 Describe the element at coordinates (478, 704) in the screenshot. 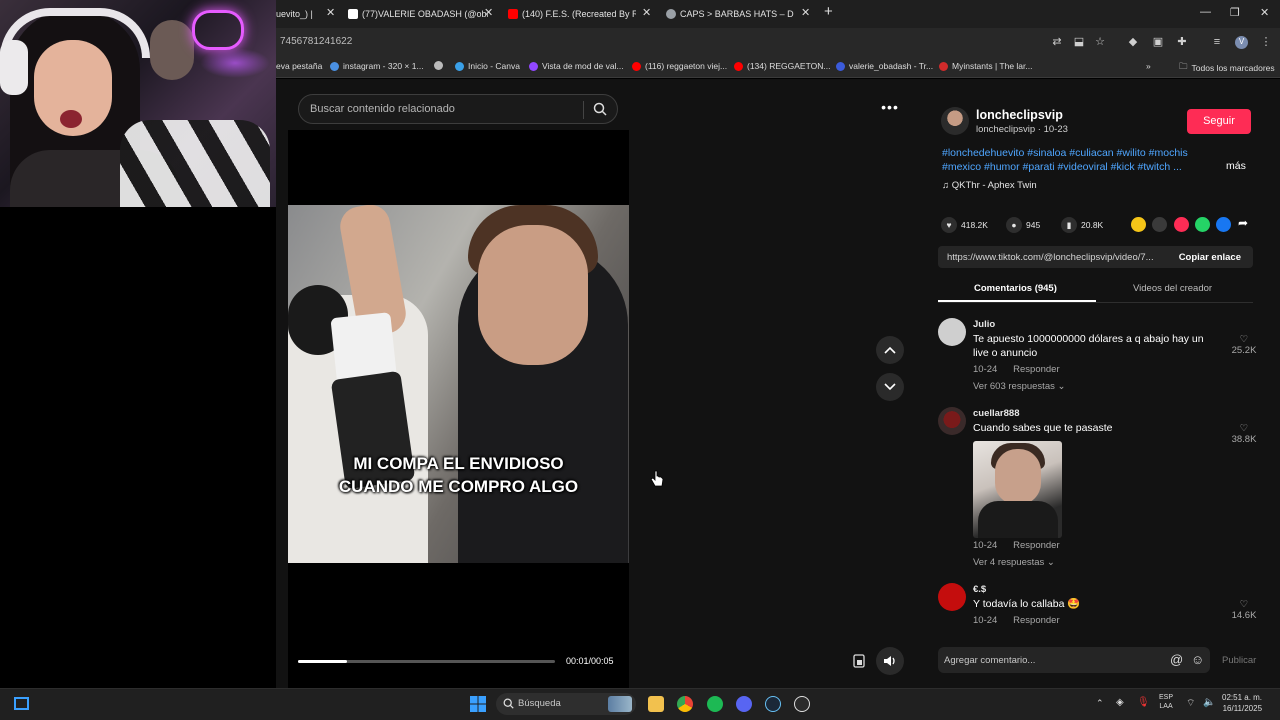

I see `windows-start-icon` at that location.